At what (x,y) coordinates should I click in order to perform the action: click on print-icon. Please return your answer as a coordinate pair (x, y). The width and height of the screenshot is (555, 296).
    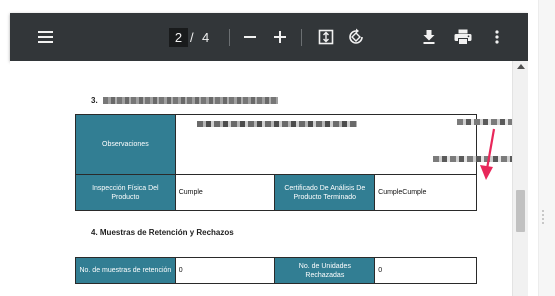
    Looking at the image, I should click on (463, 37).